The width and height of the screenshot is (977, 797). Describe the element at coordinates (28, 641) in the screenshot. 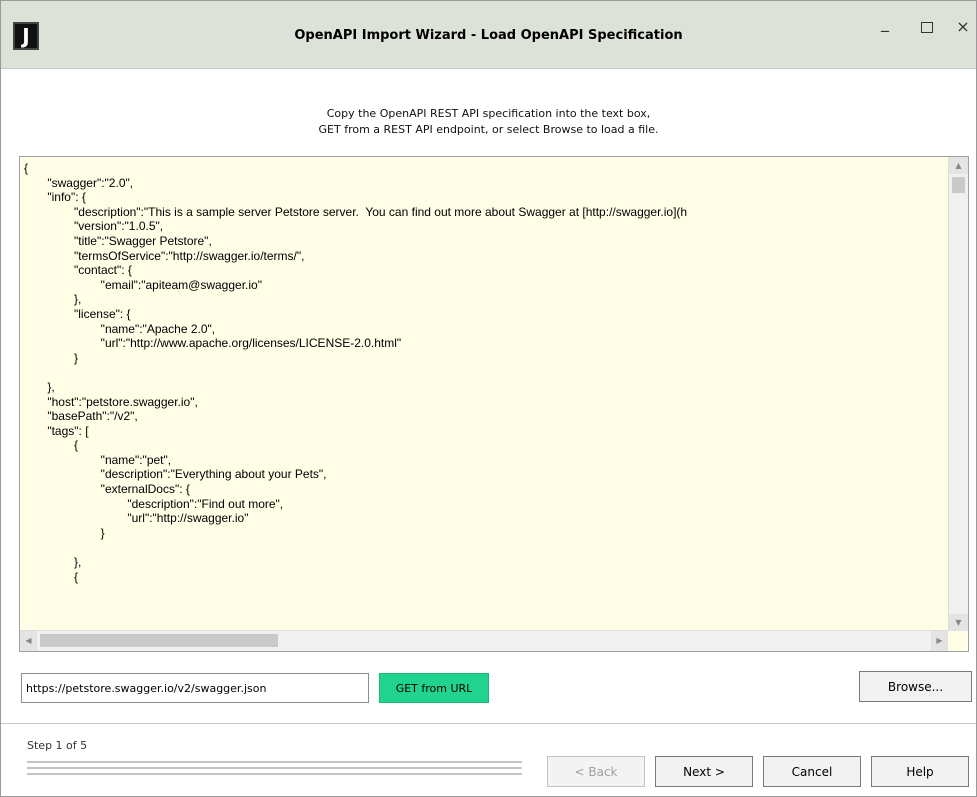

I see `scroll-left-icon: ◀` at that location.